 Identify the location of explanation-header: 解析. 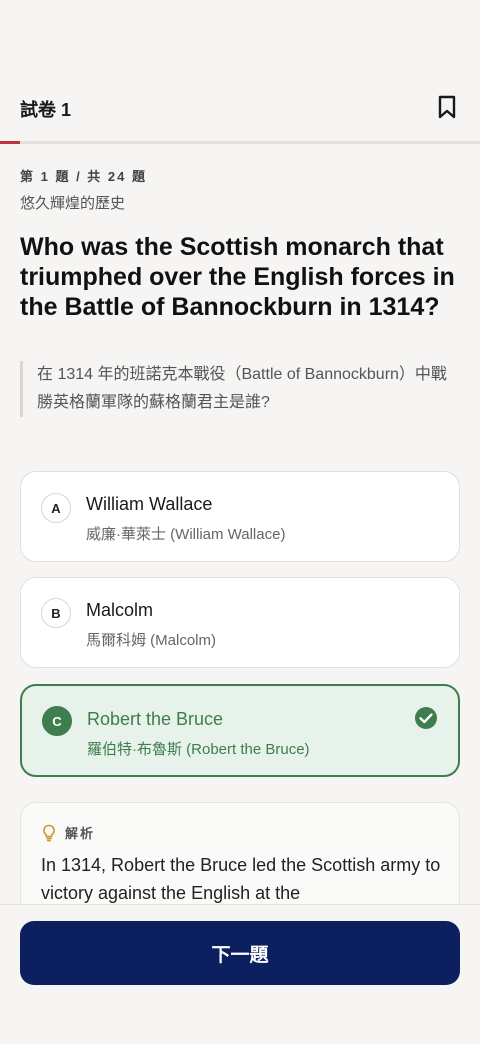
(68, 832).